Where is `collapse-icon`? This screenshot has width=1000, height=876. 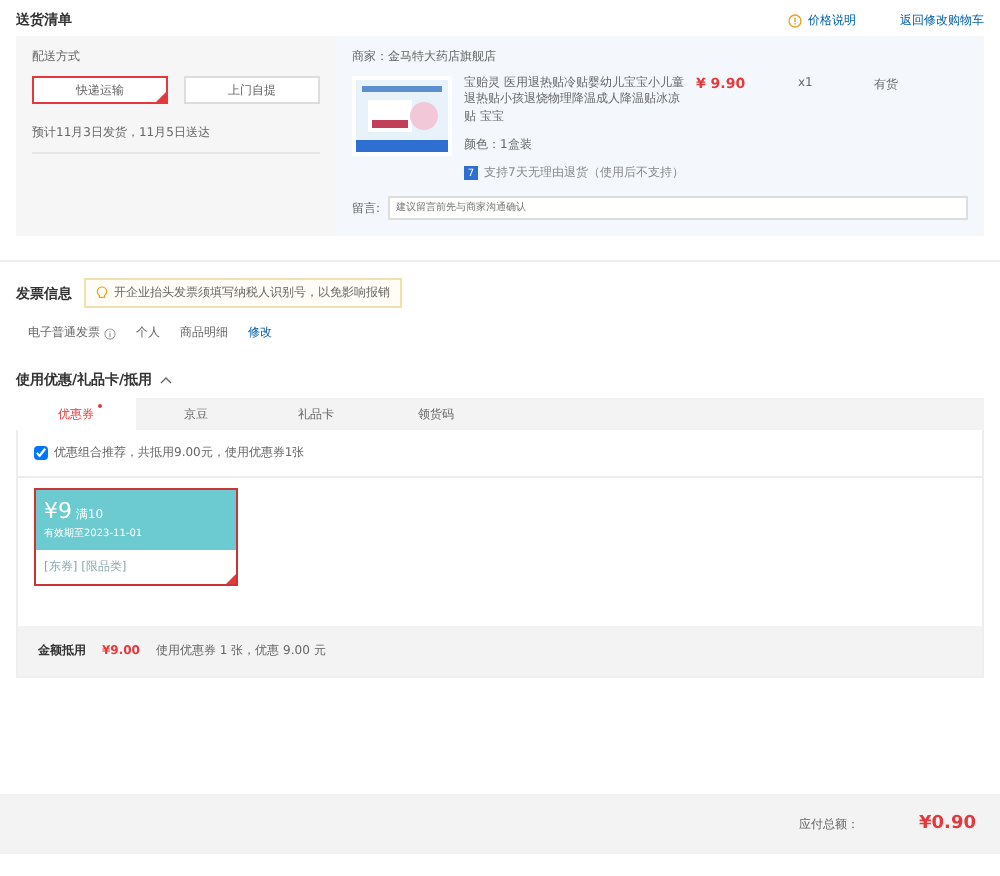
collapse-icon is located at coordinates (166, 380).